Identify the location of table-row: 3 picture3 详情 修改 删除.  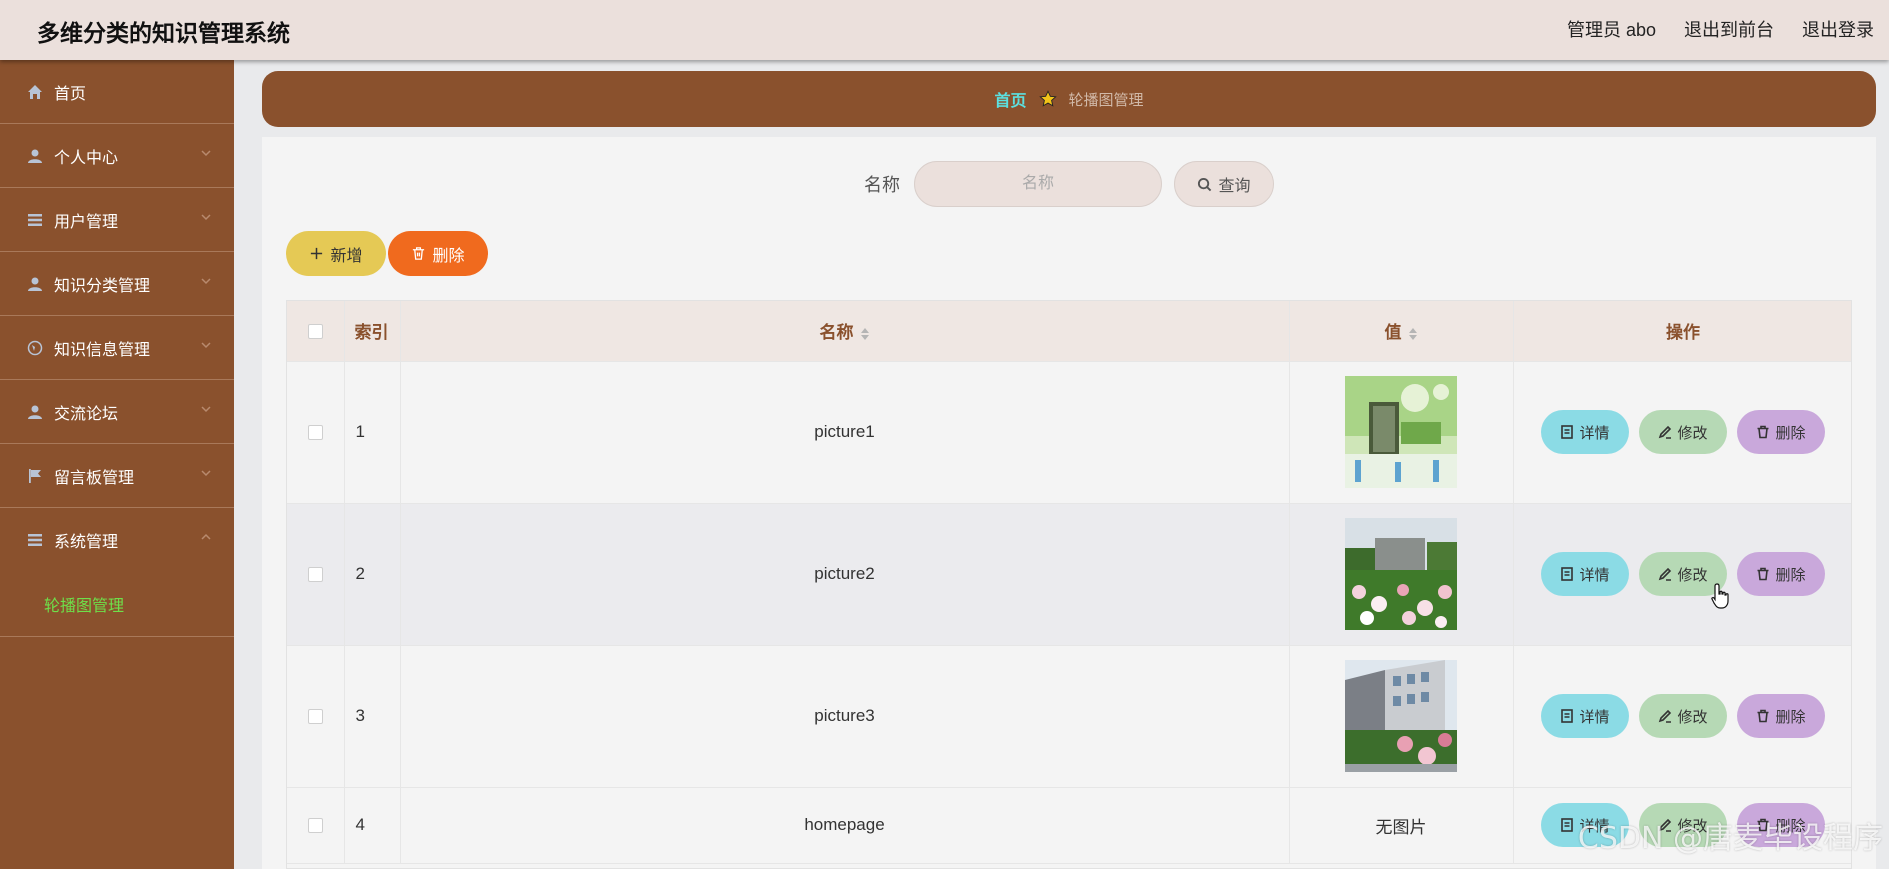
(1069, 716).